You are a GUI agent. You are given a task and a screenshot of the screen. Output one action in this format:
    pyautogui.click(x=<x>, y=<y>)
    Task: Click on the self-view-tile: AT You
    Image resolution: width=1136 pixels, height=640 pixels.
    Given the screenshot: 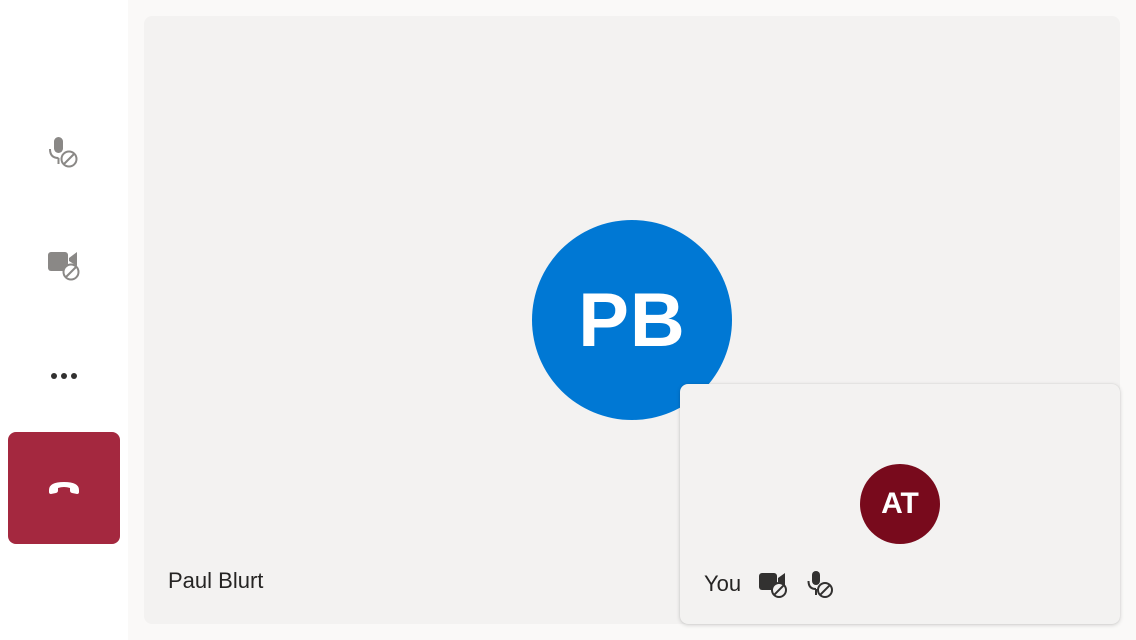 What is the action you would take?
    pyautogui.click(x=900, y=504)
    